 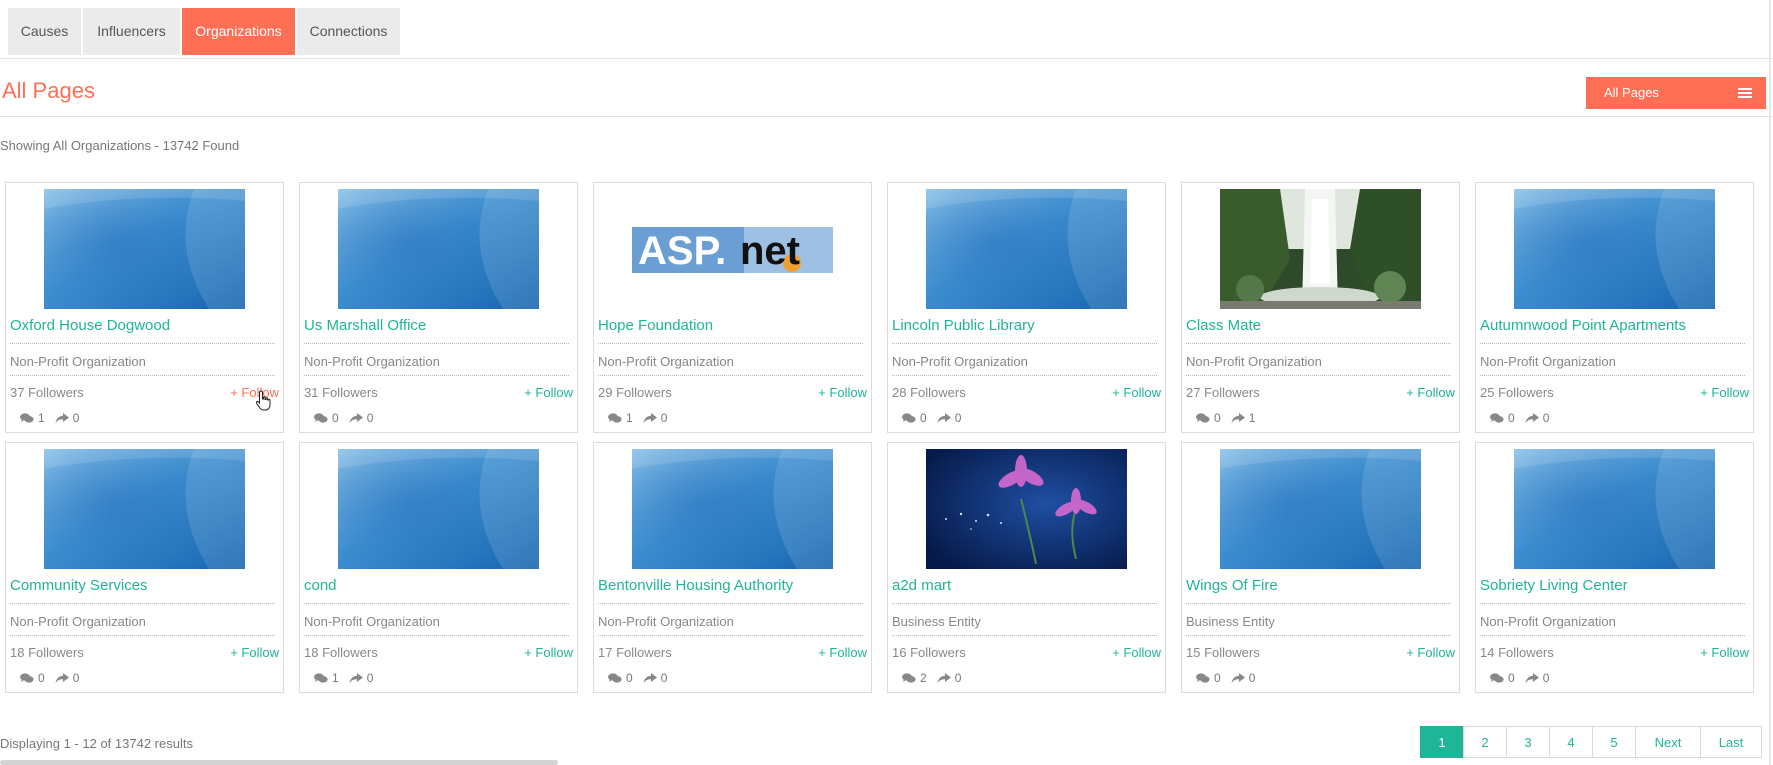 What do you see at coordinates (238, 31) in the screenshot?
I see `tab-organizations: Organizations` at bounding box center [238, 31].